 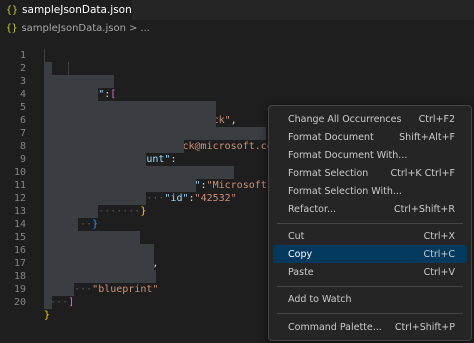 What do you see at coordinates (439, 272) in the screenshot?
I see `menu-item-shortcut: Ctrl+V` at bounding box center [439, 272].